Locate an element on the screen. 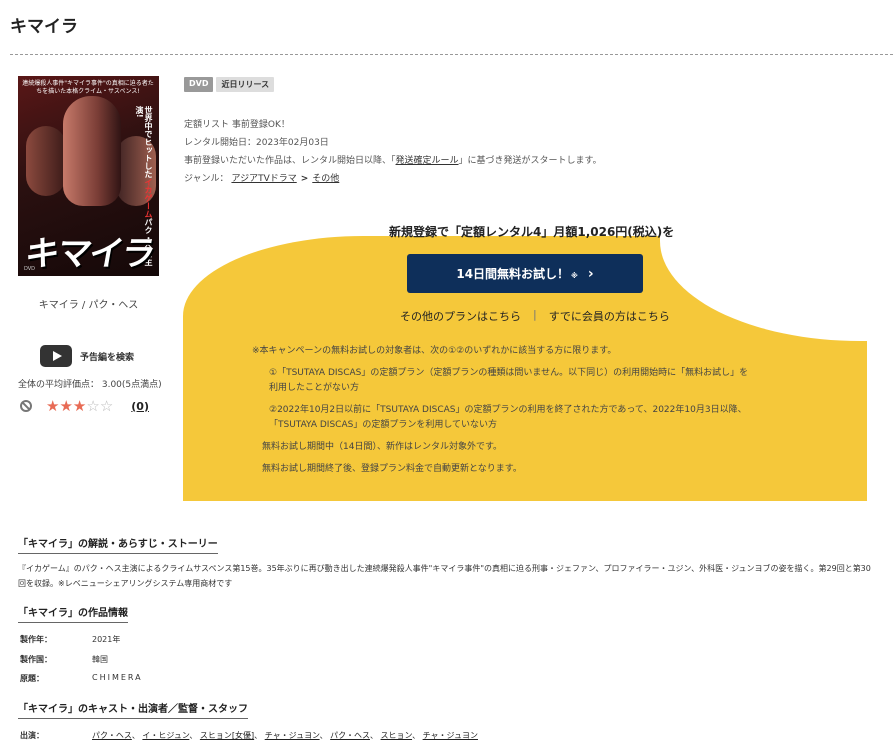 The height and width of the screenshot is (750, 893). genre-link-other: その他 is located at coordinates (325, 179).